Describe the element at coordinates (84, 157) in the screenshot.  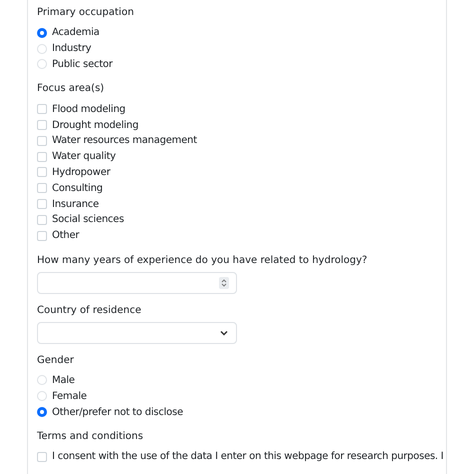
I see `option-label: Water quality` at that location.